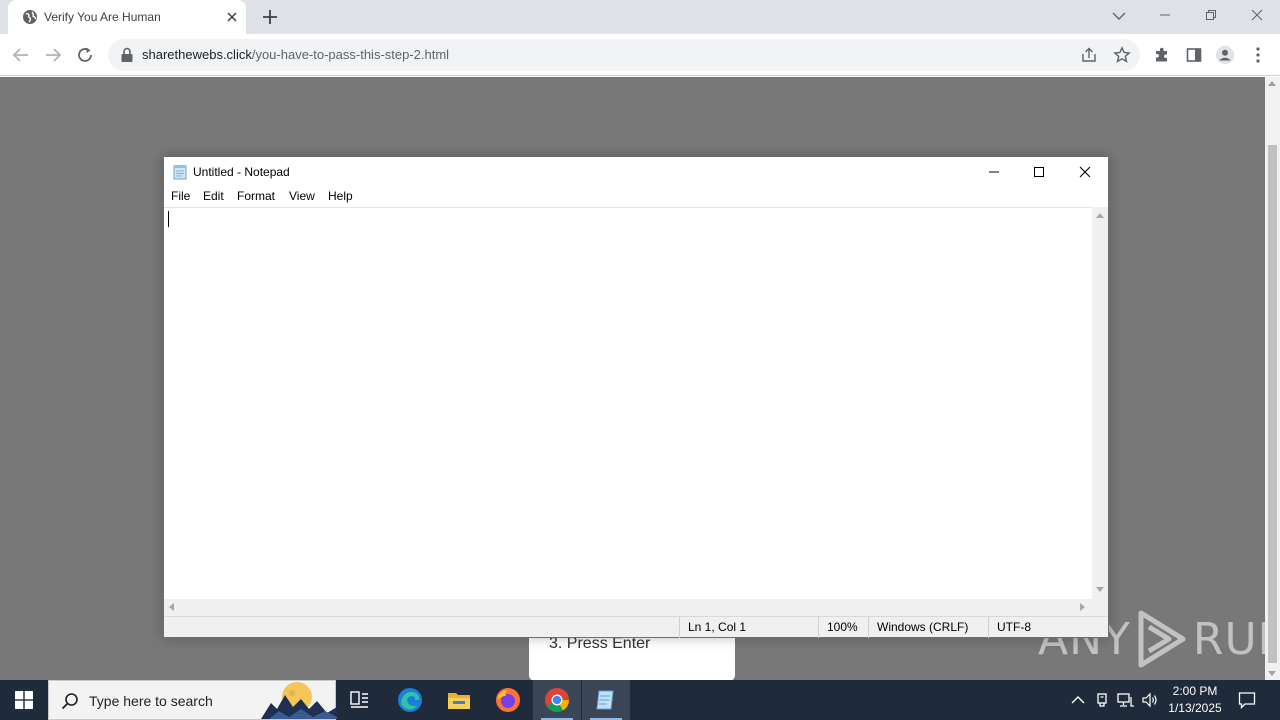  I want to click on tray-network-icon, so click(1126, 700).